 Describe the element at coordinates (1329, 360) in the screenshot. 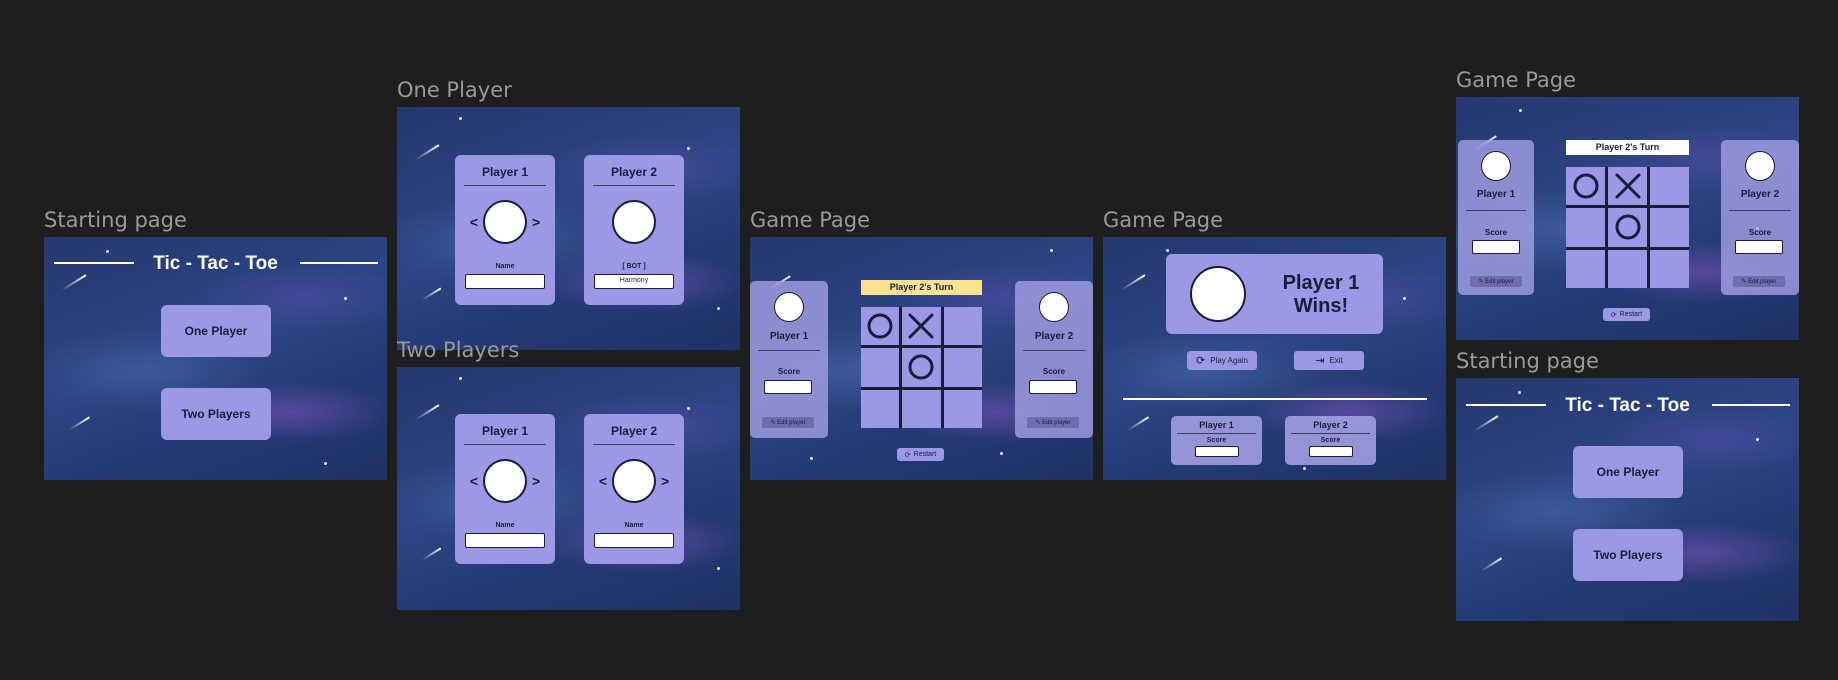

I see `exit-button: ⇥ Exit` at that location.